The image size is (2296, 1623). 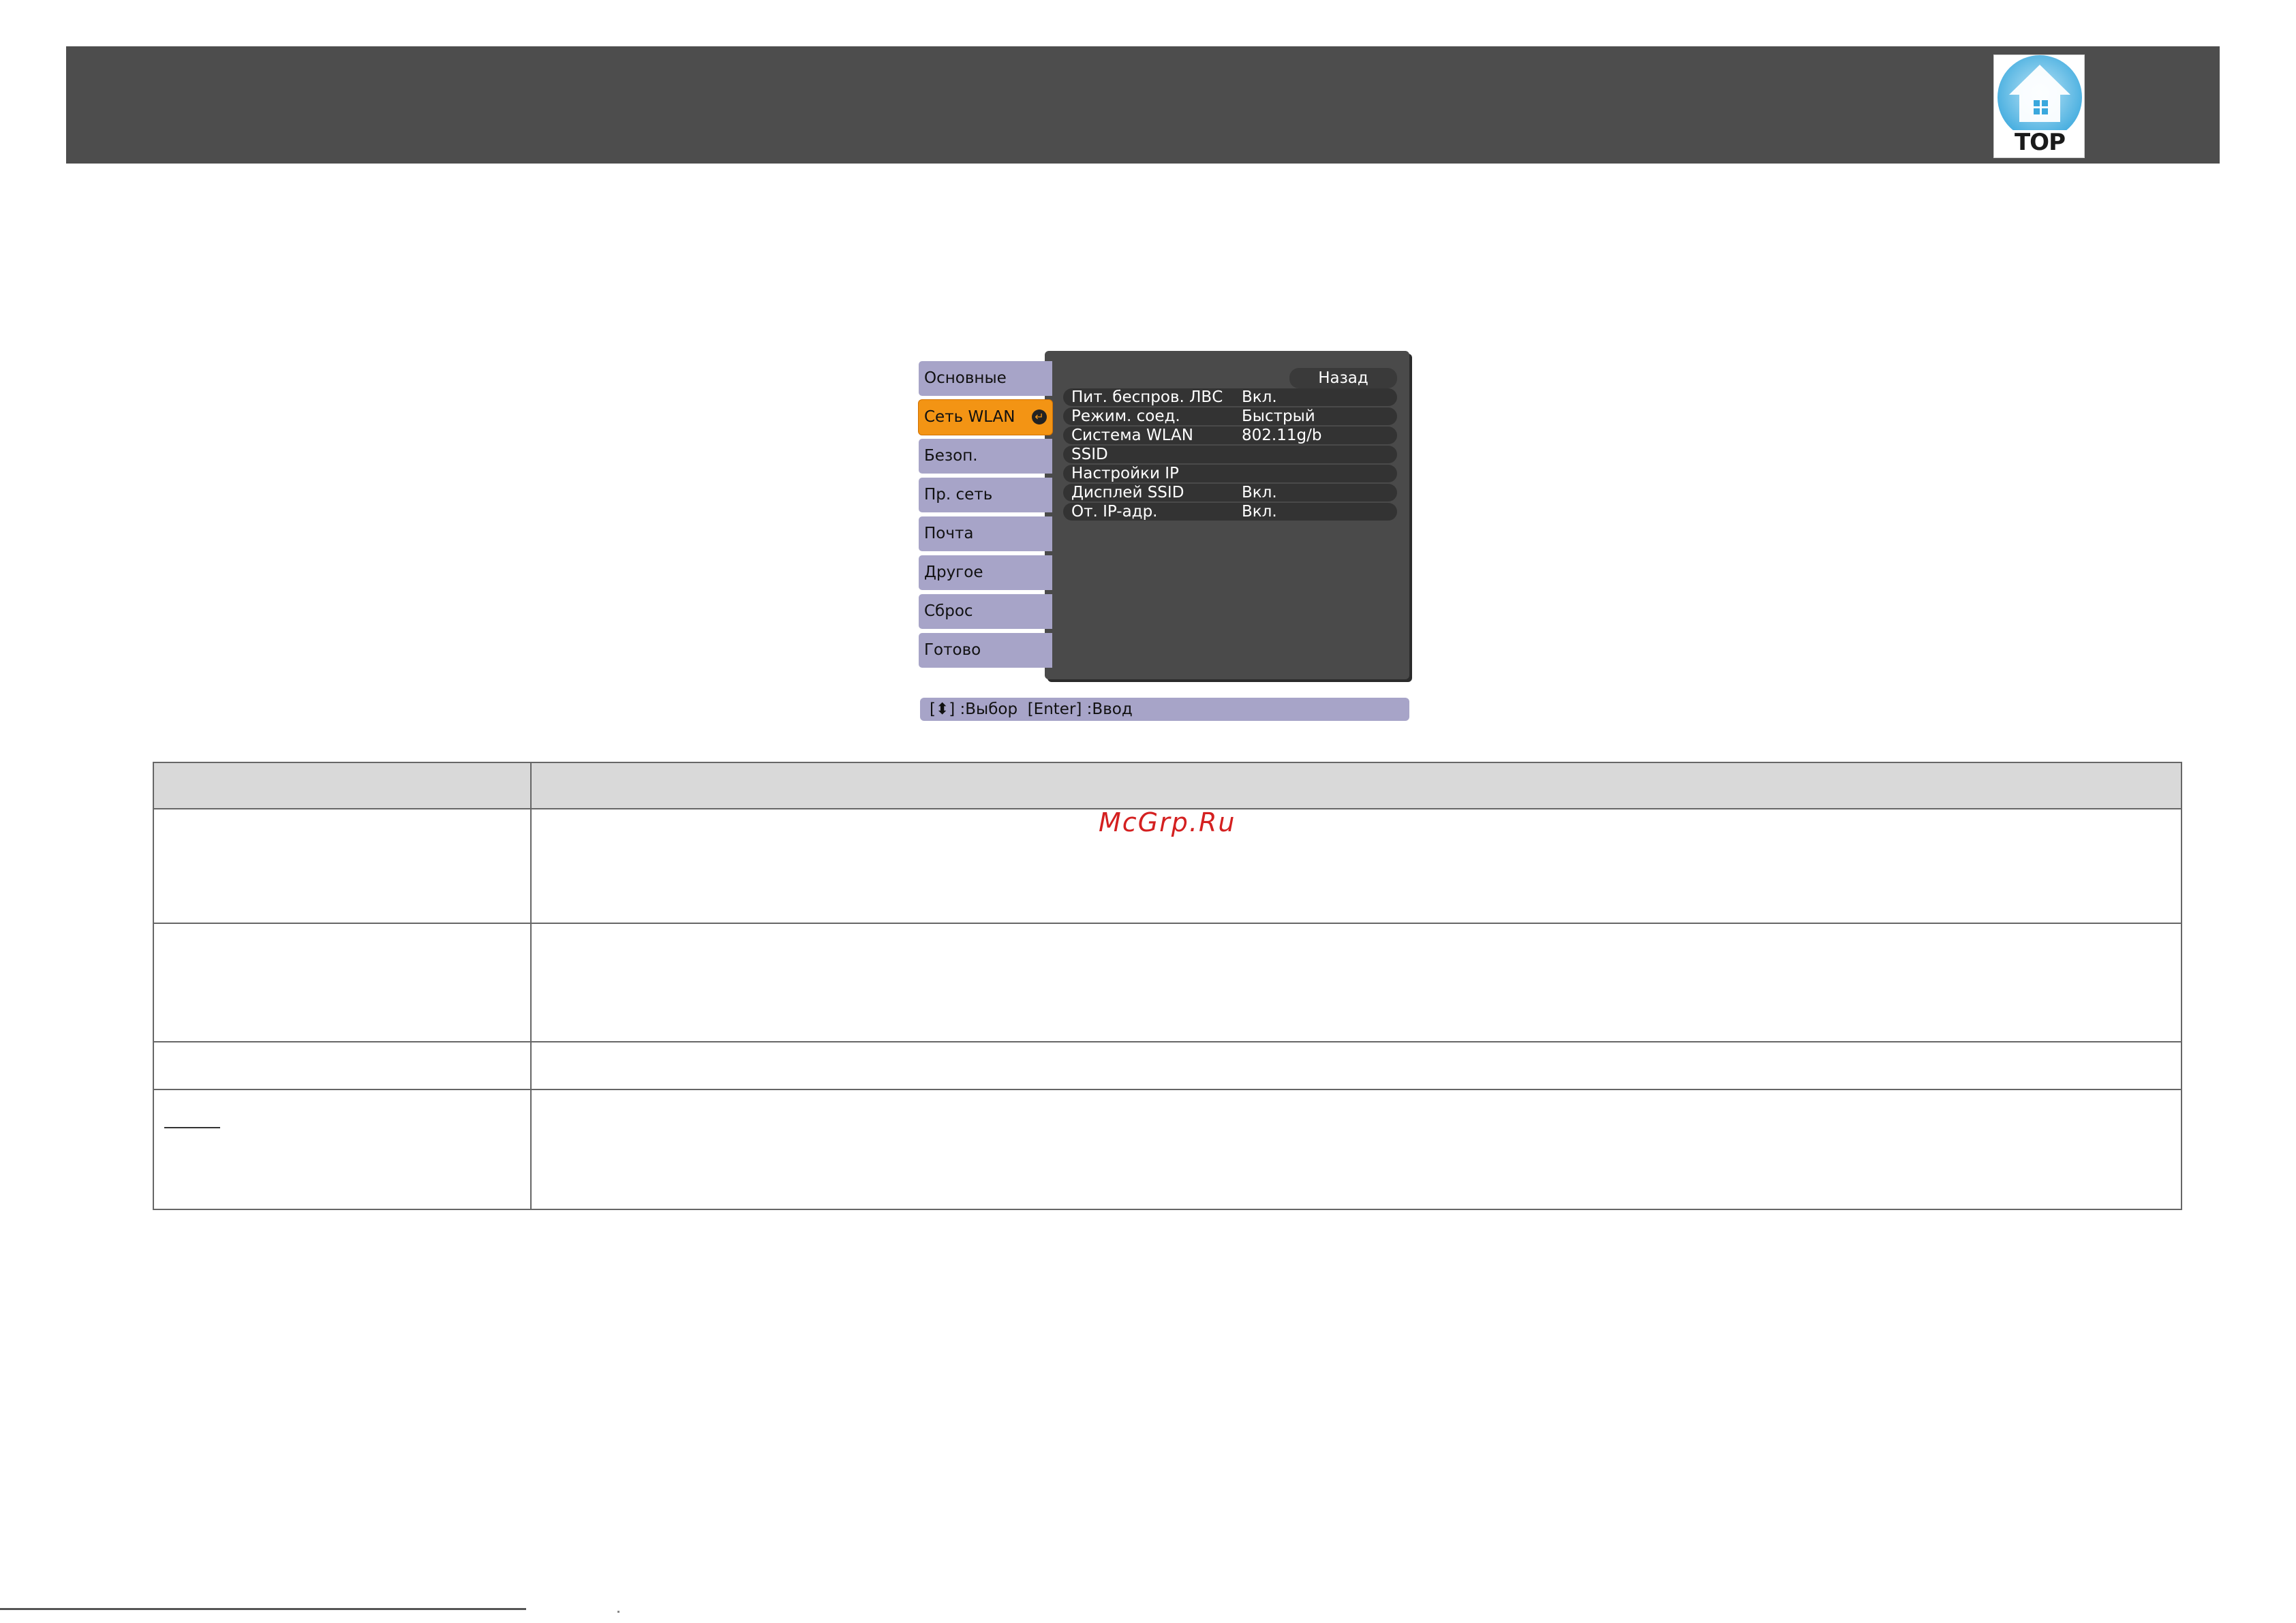 I want to click on table-header-row, so click(x=1167, y=785).